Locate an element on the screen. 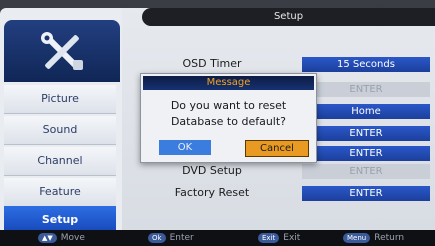  dialog-title: Message is located at coordinates (228, 83).